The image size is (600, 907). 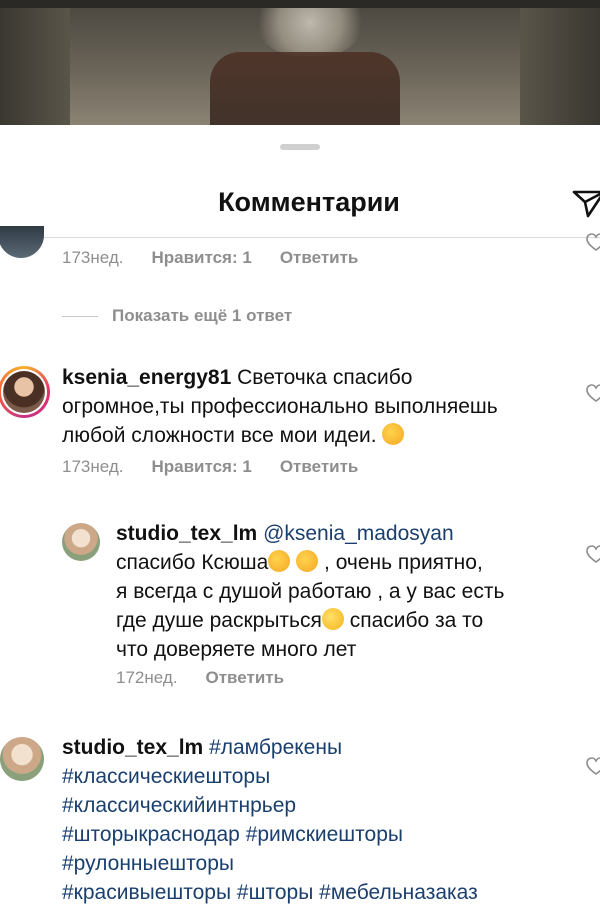 I want to click on avatar-photo, so click(x=24, y=392).